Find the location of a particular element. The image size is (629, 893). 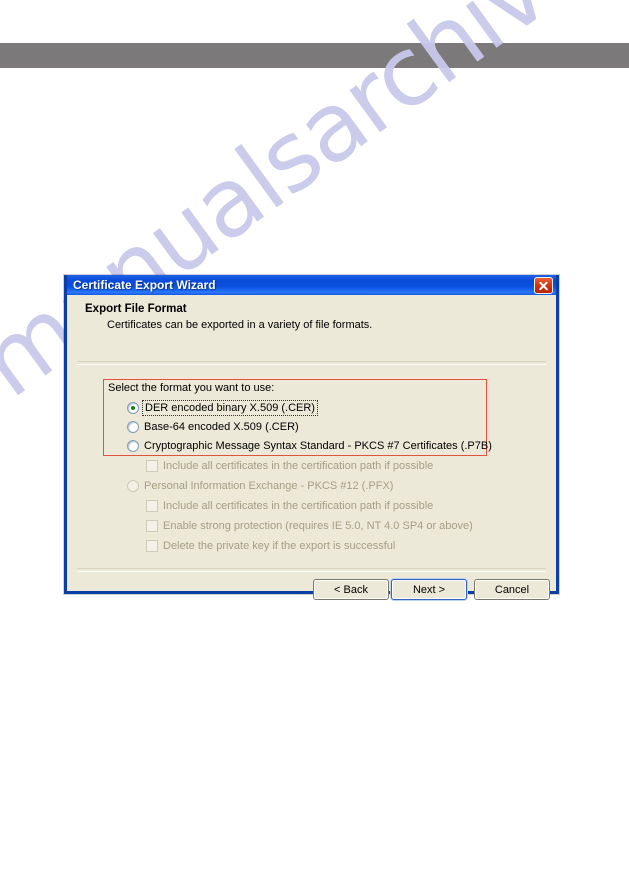

checkbox-icon-delete-private-key is located at coordinates (152, 546).